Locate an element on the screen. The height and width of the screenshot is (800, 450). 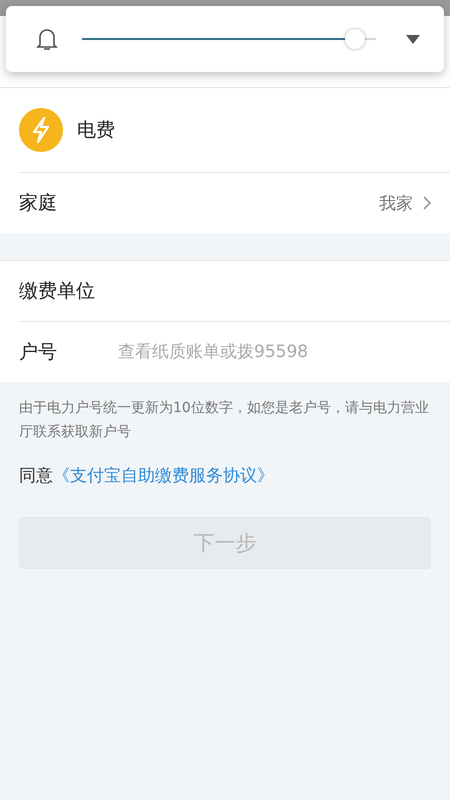
row-value: 我家 is located at coordinates (396, 203).